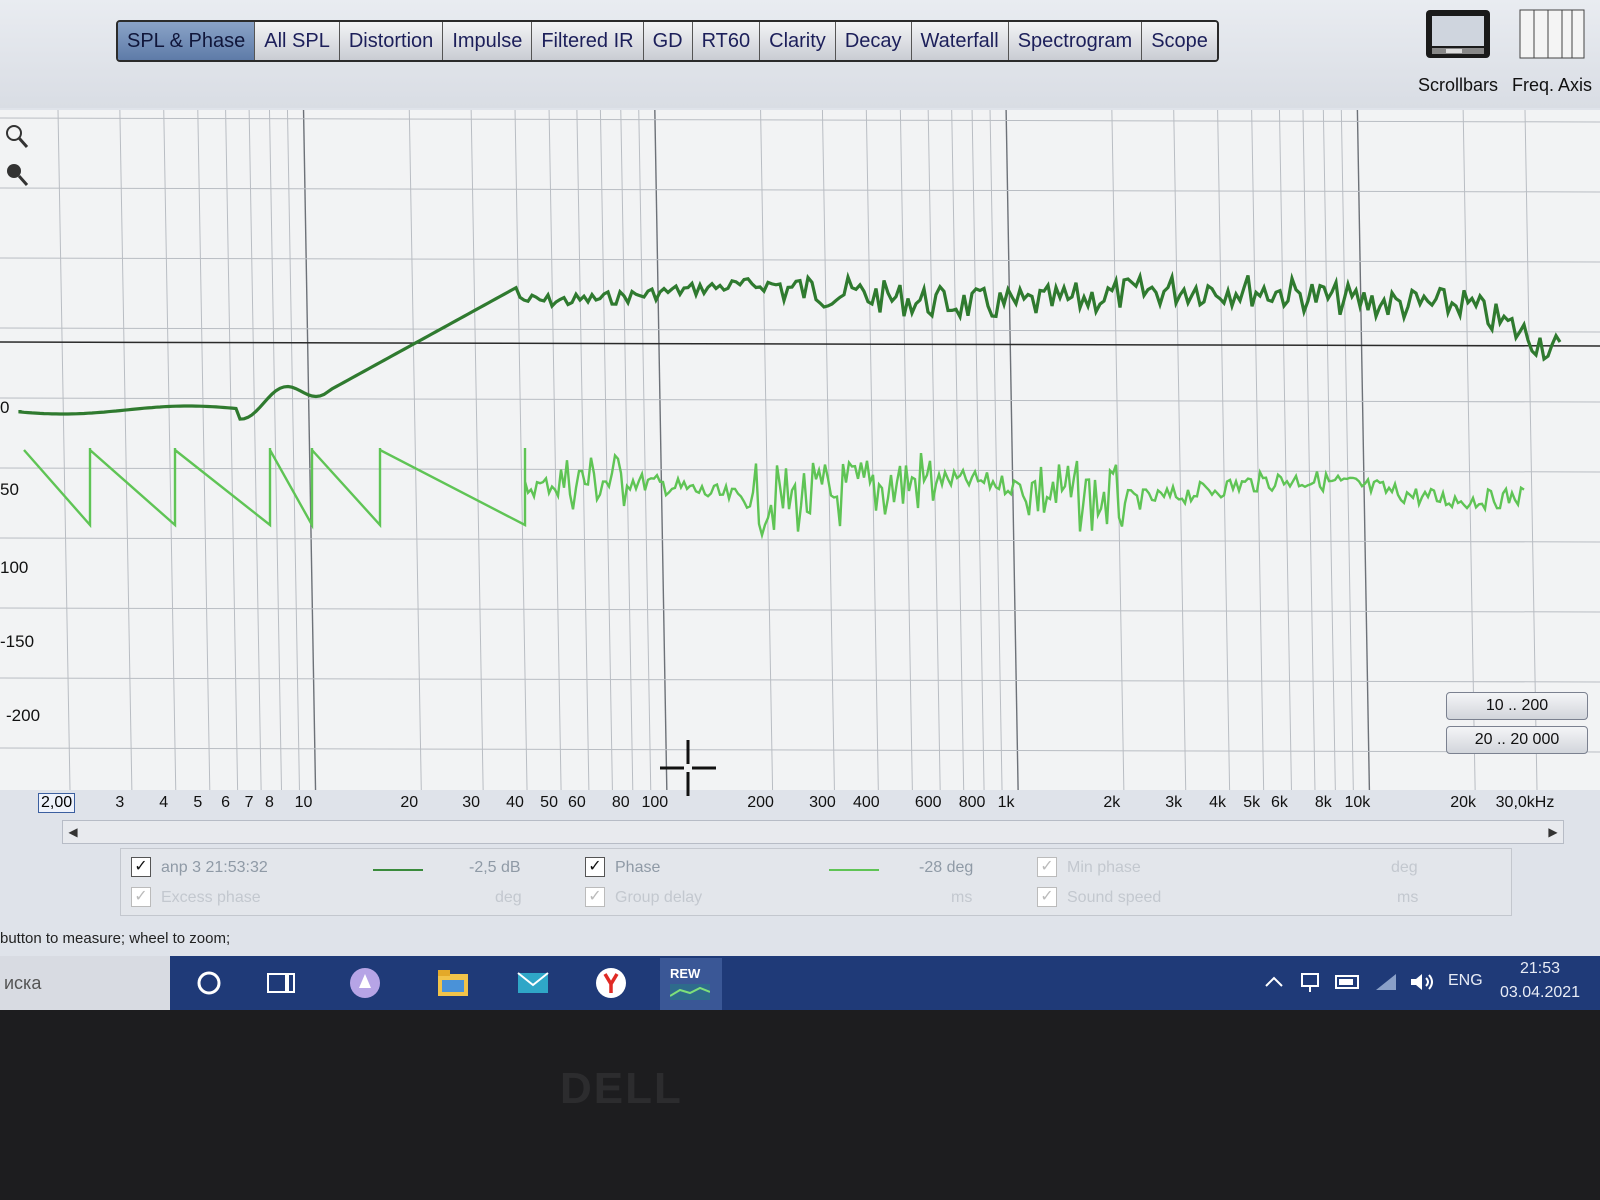  Describe the element at coordinates (611, 983) in the screenshot. I see `yandex-browser-icon` at that location.